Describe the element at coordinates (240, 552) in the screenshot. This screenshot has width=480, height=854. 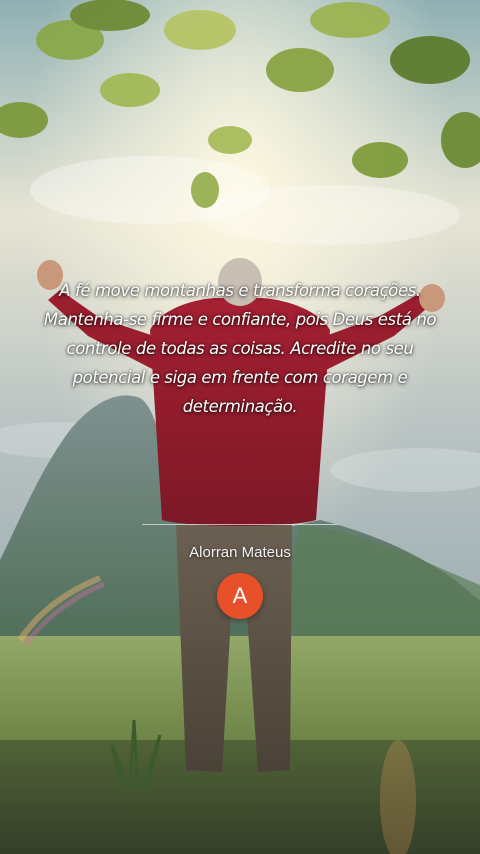
I see `author-name: Alorran Mateus` at that location.